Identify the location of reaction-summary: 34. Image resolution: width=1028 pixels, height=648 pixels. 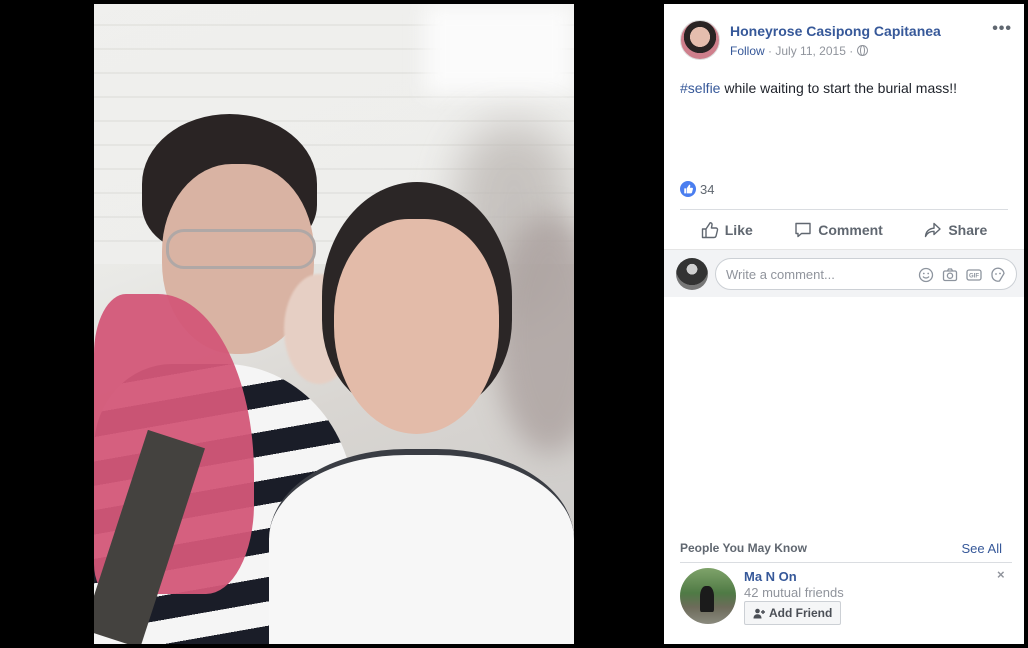
(697, 189).